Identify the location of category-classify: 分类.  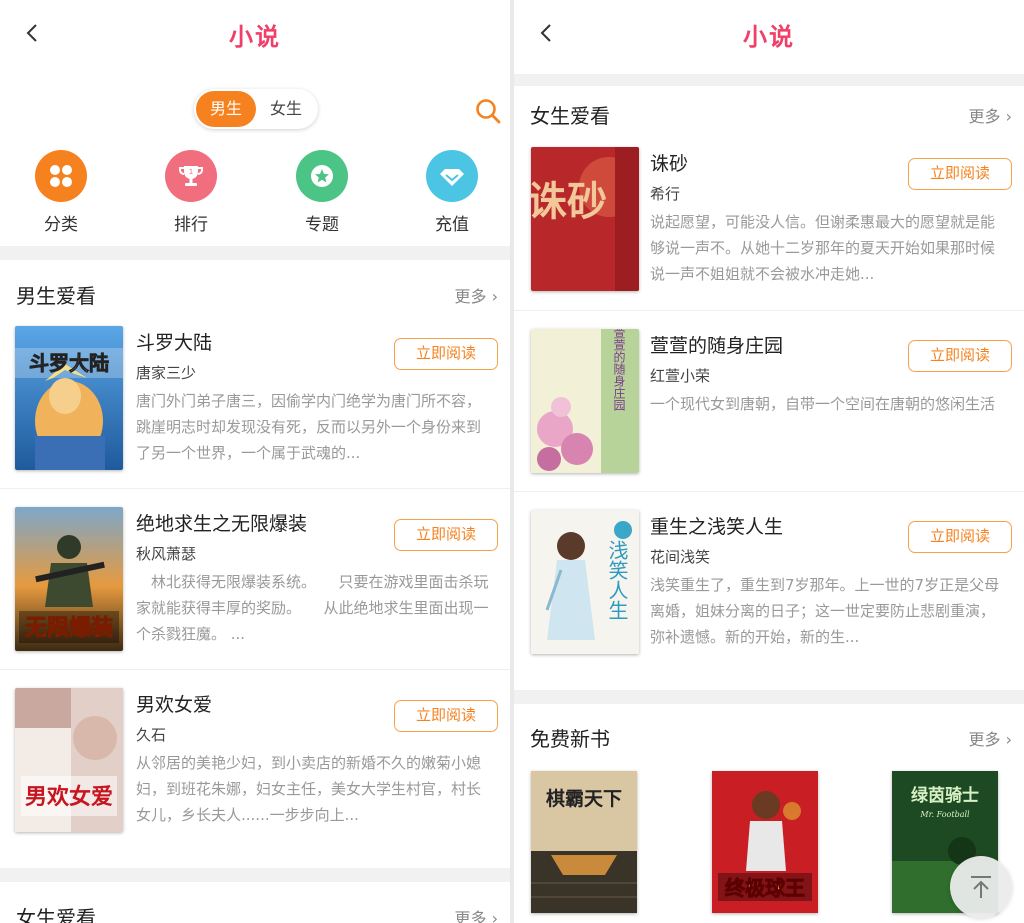
(61, 192).